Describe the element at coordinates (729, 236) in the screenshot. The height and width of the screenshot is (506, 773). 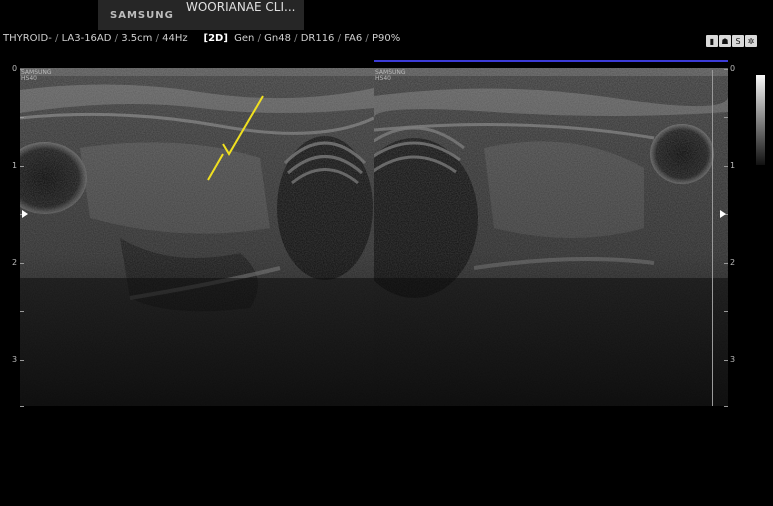
I see `depth-scale-right: 0 1 2 3` at that location.